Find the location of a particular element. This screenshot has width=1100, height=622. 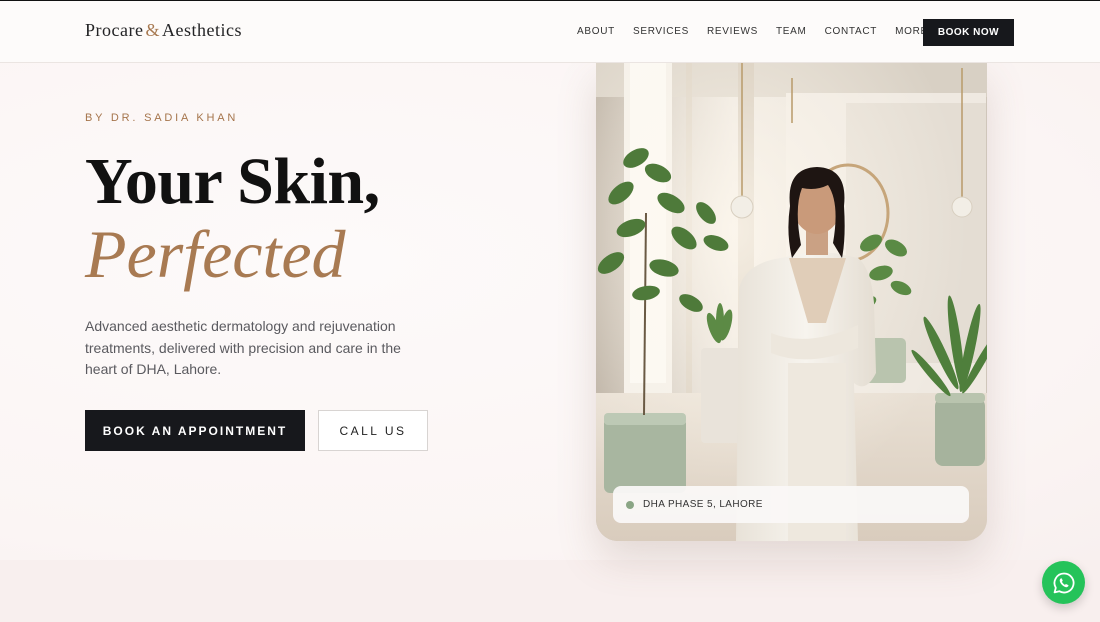

whatsapp-icon is located at coordinates (1063, 582).